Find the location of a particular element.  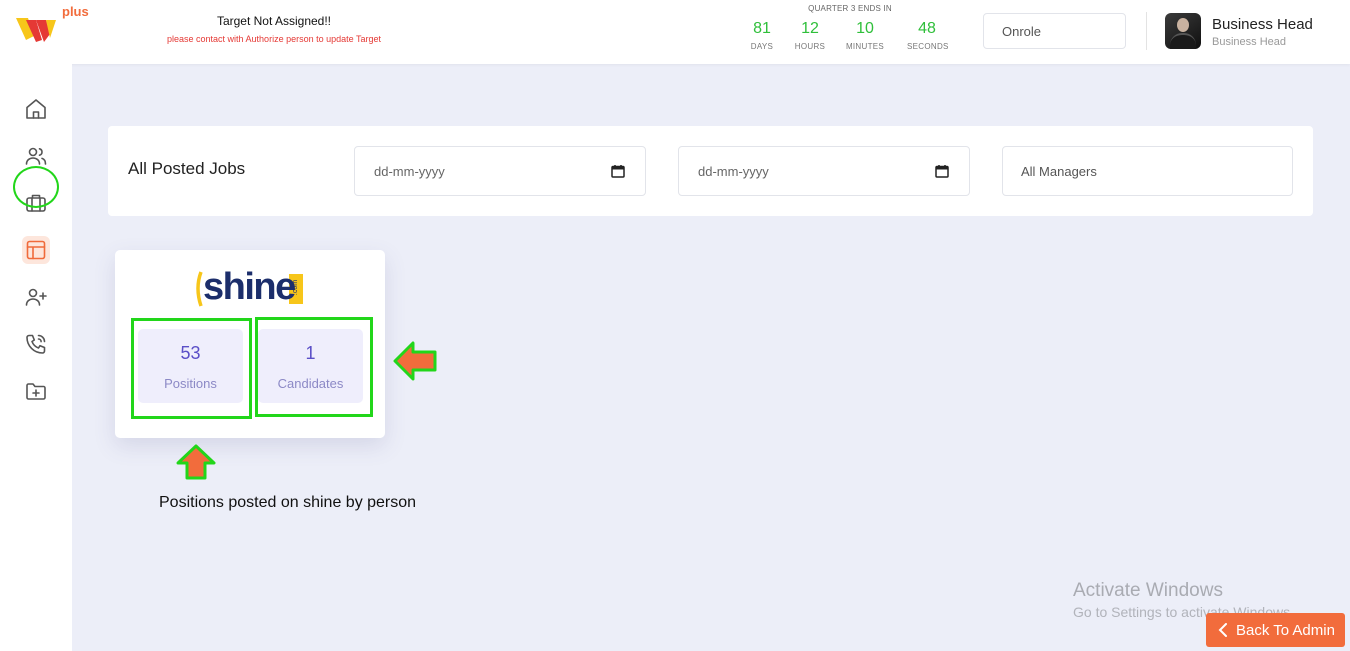

shine-logo: shine .com is located at coordinates (251, 288).